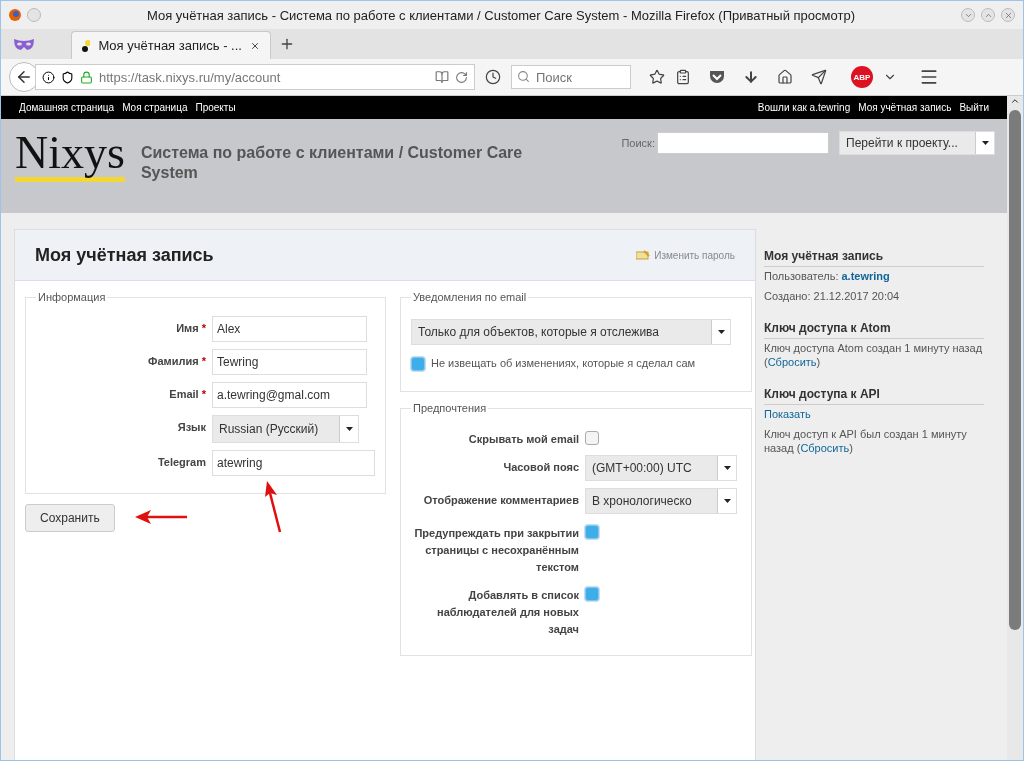 The width and height of the screenshot is (1024, 761). What do you see at coordinates (929, 77) in the screenshot?
I see `menu-button` at bounding box center [929, 77].